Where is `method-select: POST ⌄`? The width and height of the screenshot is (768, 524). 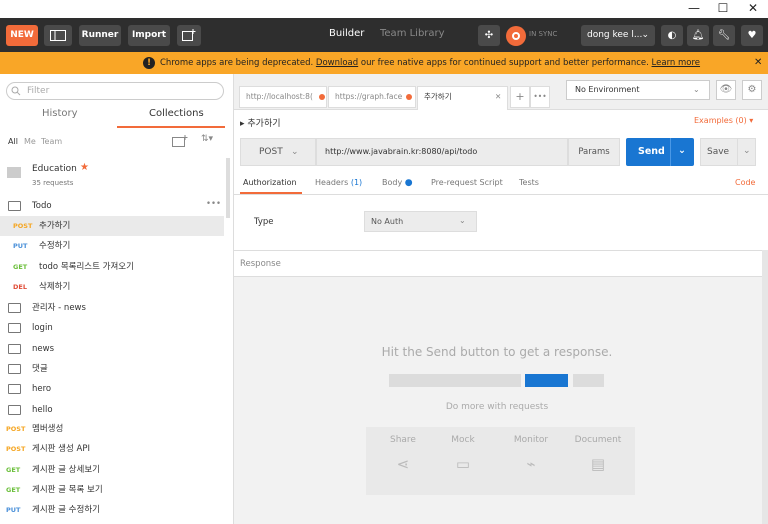
method-select: POST ⌄ is located at coordinates (278, 152).